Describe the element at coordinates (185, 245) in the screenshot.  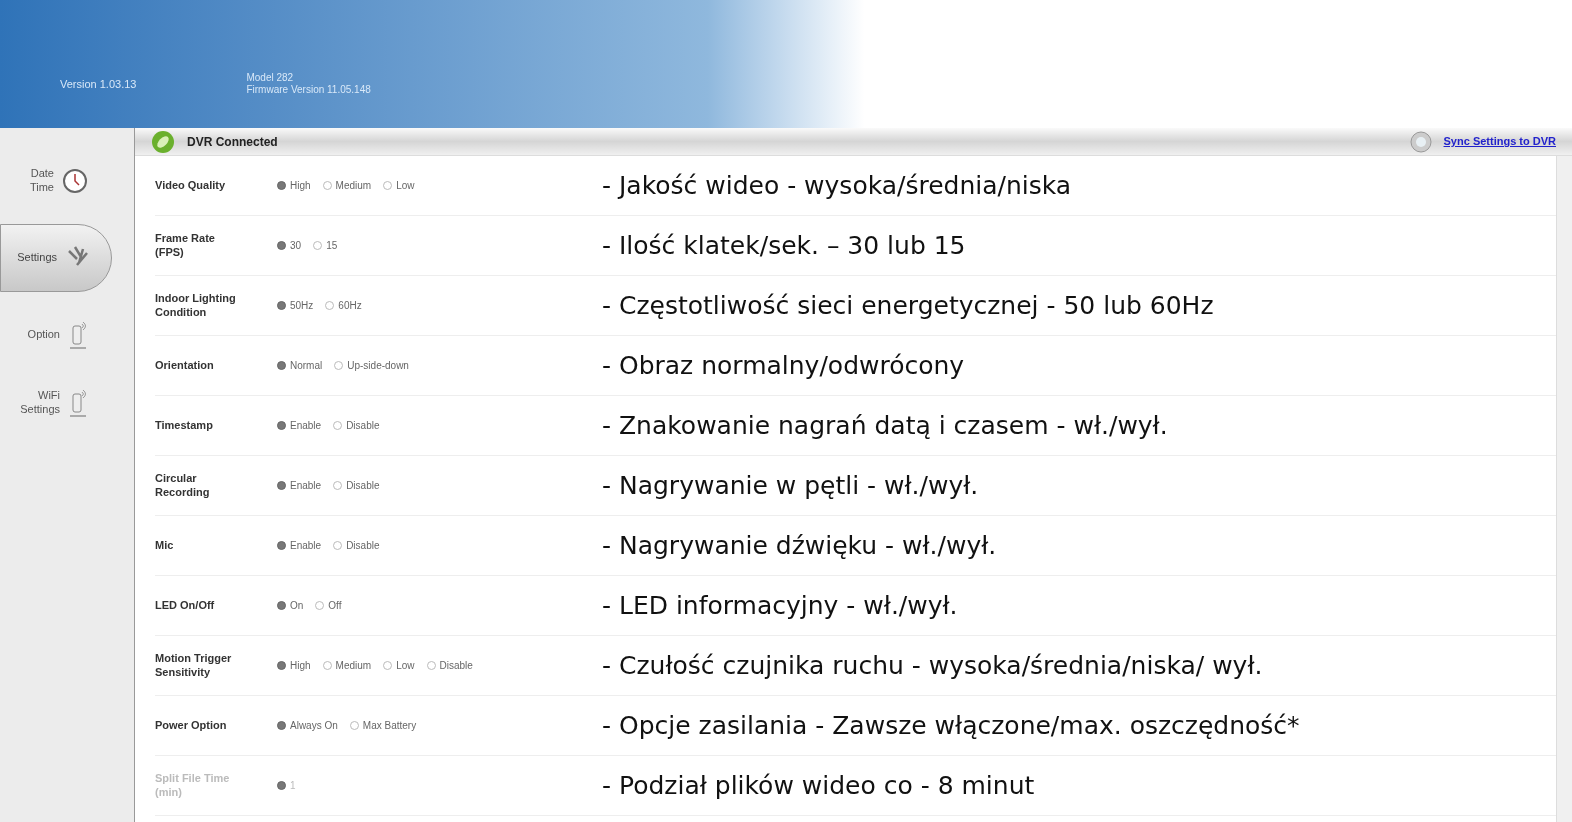
I see `setting-label: Frame Rate (FPS)` at that location.